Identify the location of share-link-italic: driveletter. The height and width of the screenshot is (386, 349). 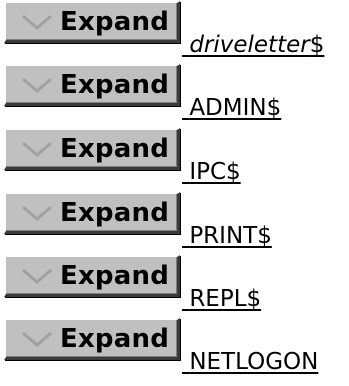
(249, 45).